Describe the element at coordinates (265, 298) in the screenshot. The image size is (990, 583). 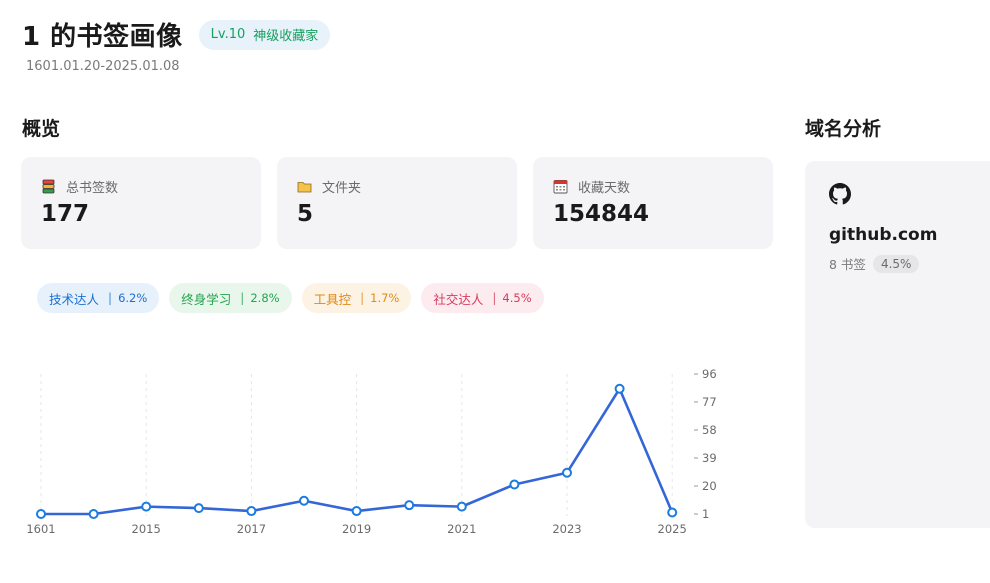
I see `tag-percent: 2.8%` at that location.